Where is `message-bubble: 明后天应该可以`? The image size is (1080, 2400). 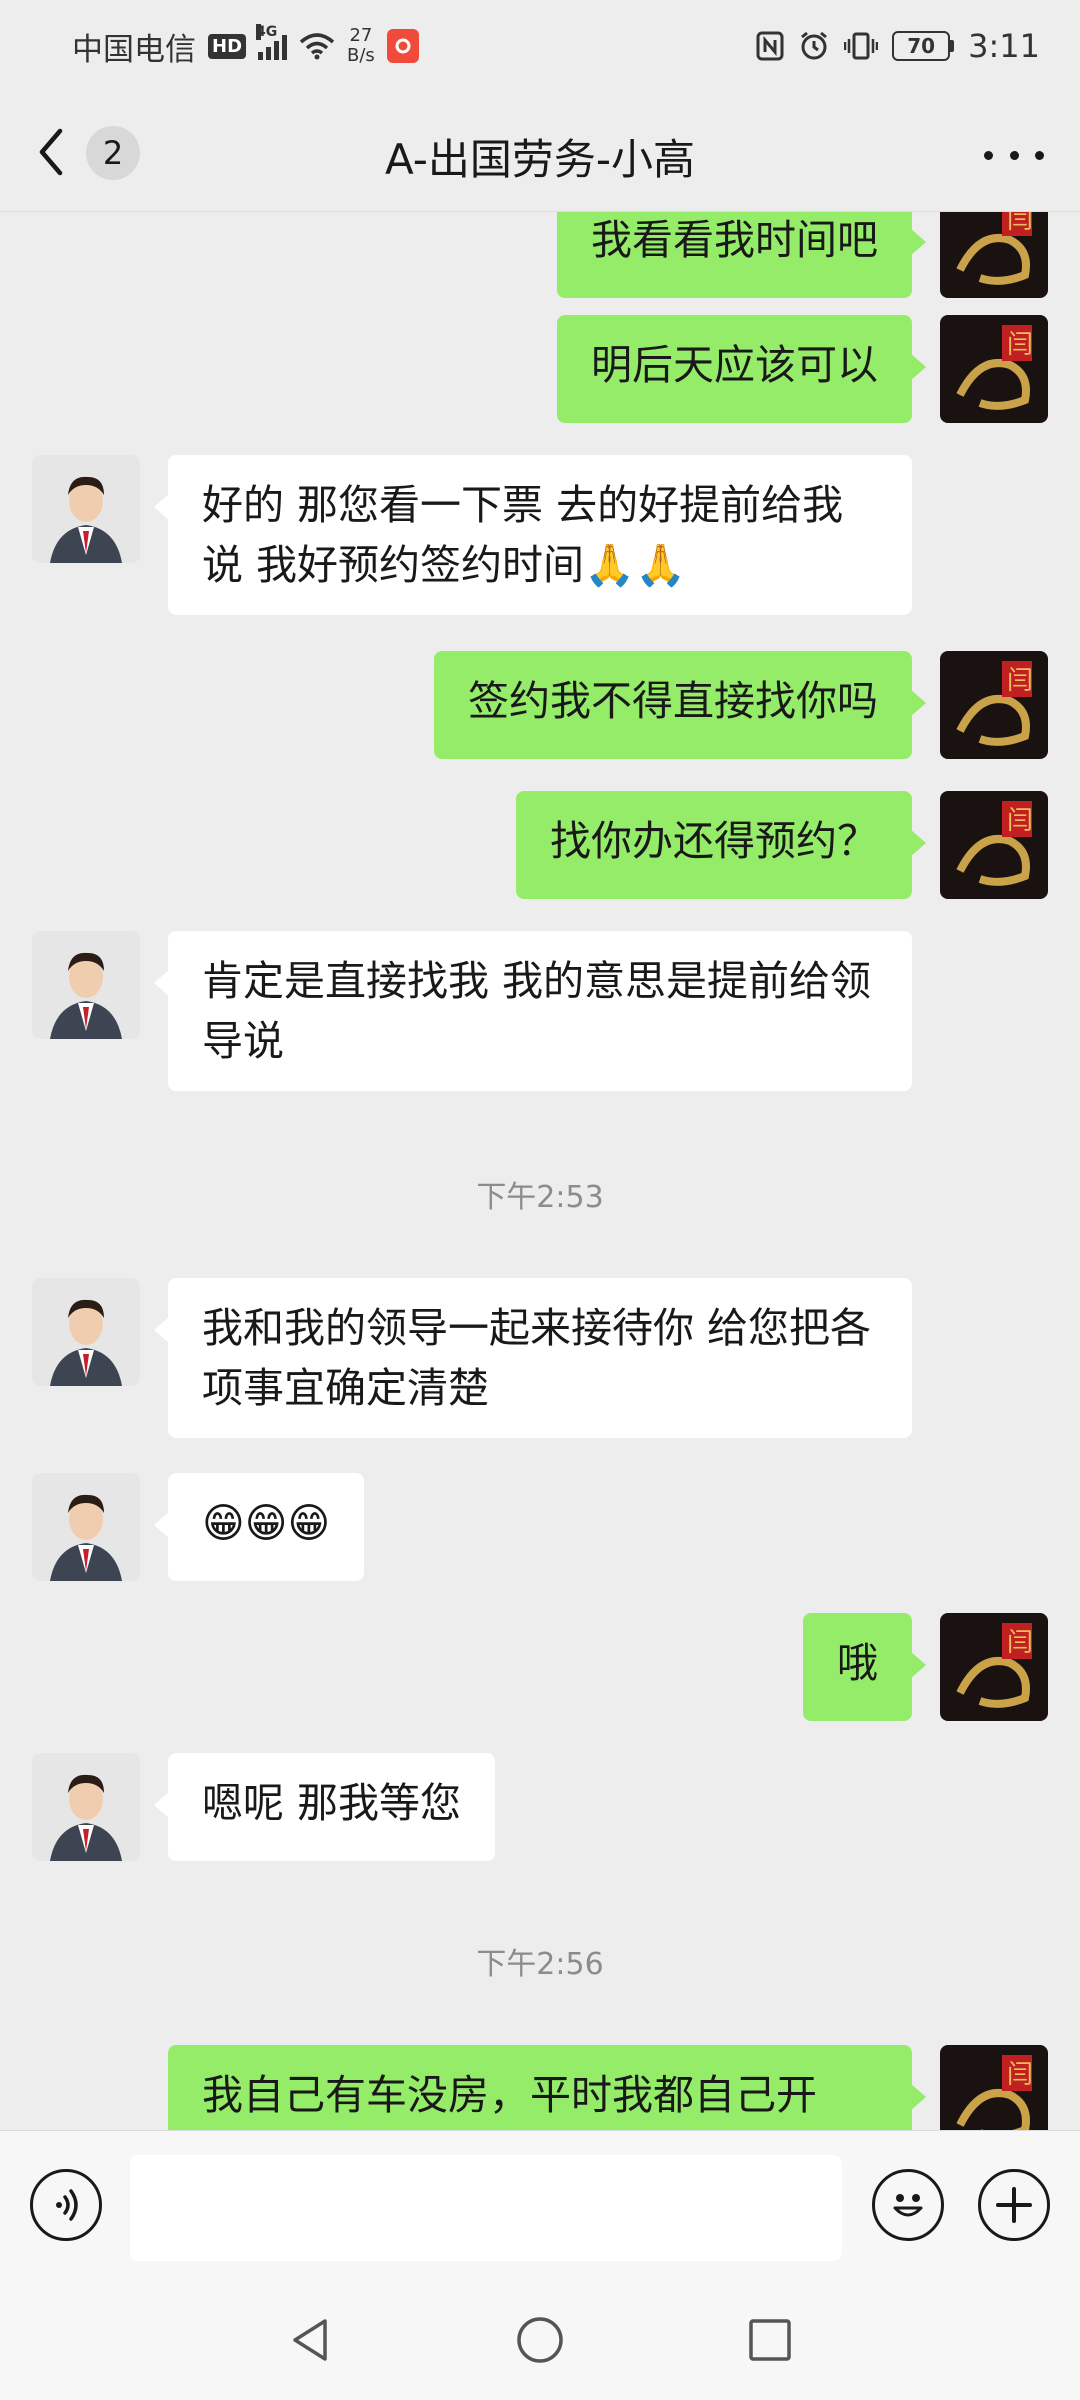
message-bubble: 明后天应该可以 is located at coordinates (741, 369).